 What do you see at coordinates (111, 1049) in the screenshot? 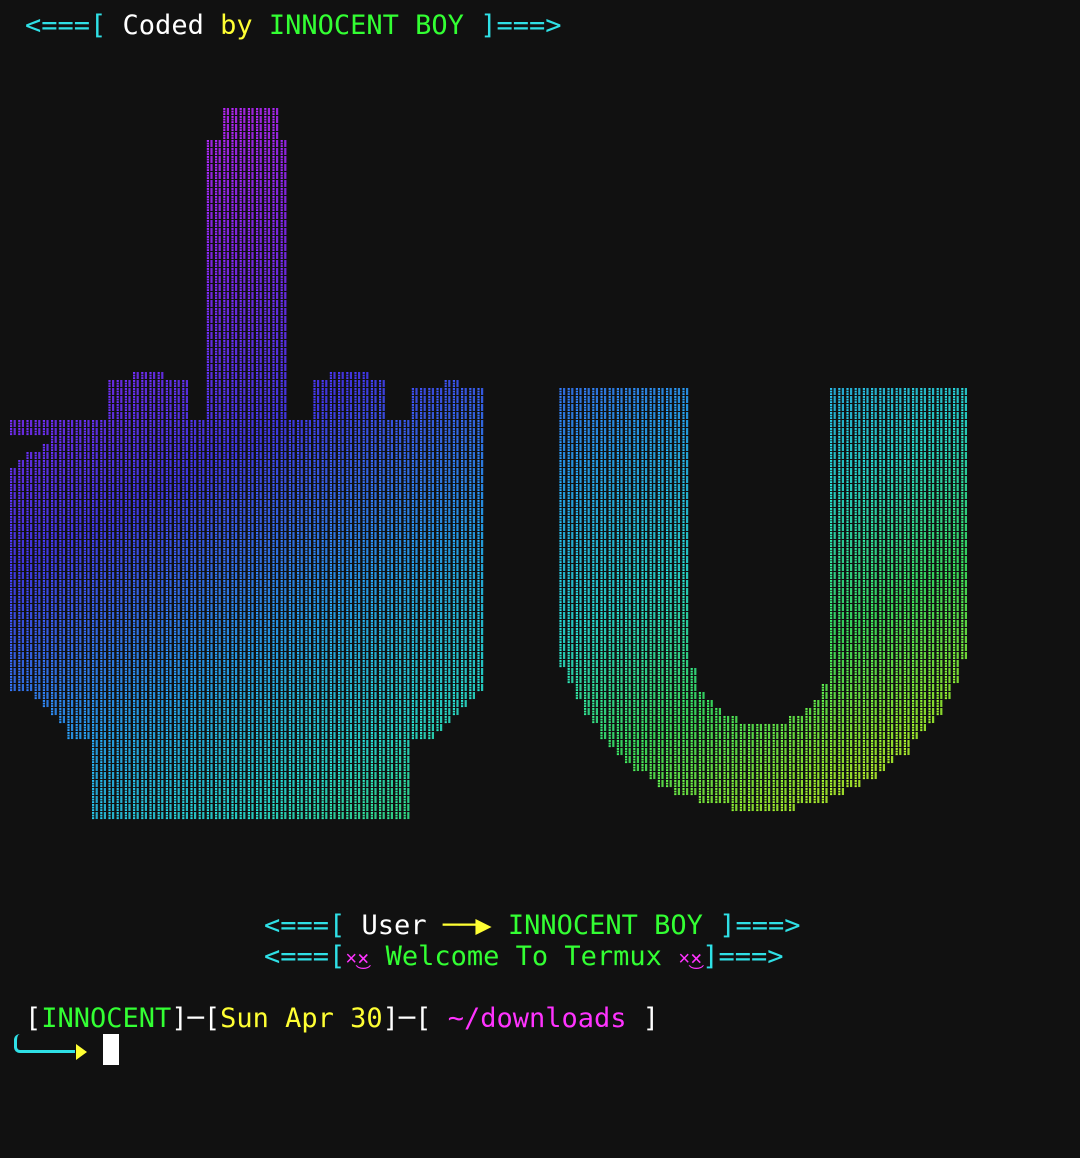
I see `terminal-cursor` at bounding box center [111, 1049].